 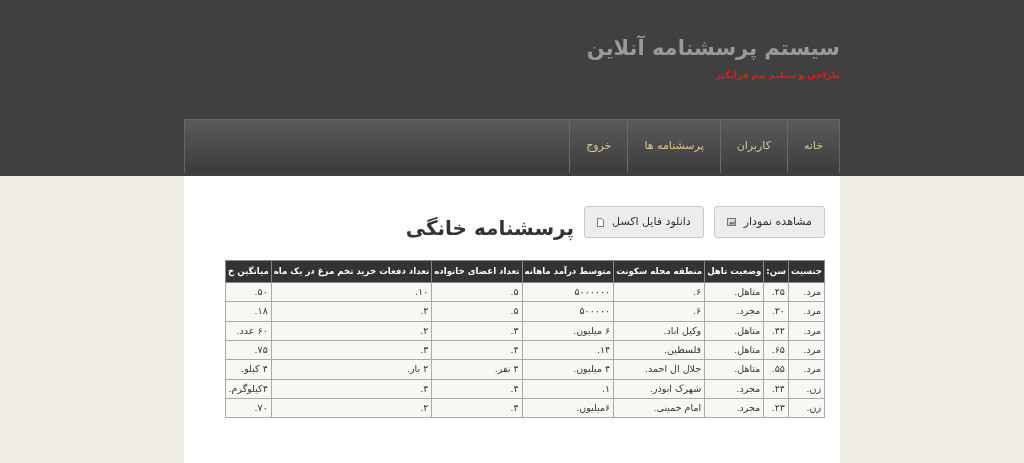 What do you see at coordinates (644, 222) in the screenshot?
I see `action-button: دانلود فایل اکسل` at bounding box center [644, 222].